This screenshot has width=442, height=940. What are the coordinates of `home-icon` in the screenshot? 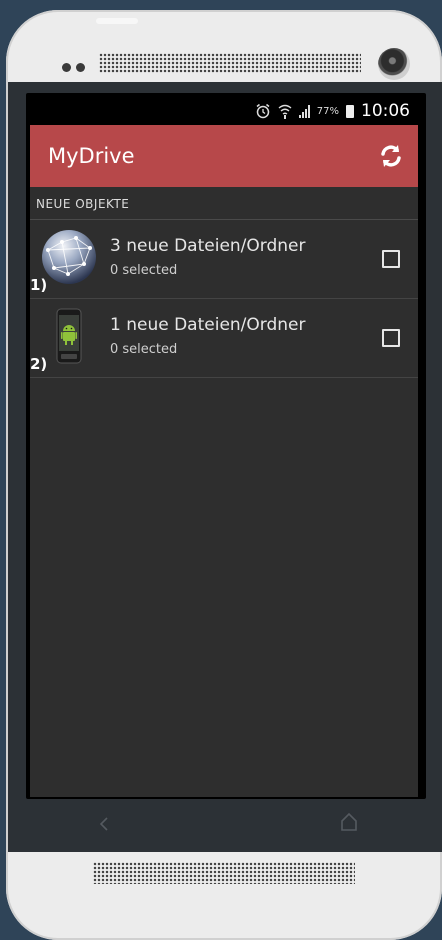 It's located at (349, 822).